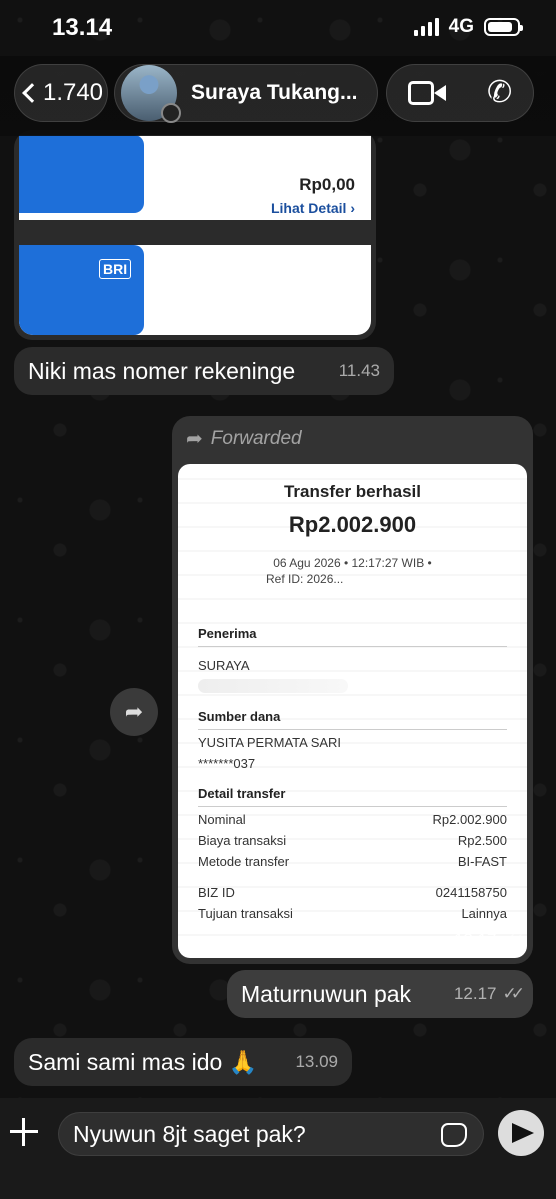 This screenshot has height=1199, width=556. Describe the element at coordinates (426, 27) in the screenshot. I see `signal-icon` at that location.